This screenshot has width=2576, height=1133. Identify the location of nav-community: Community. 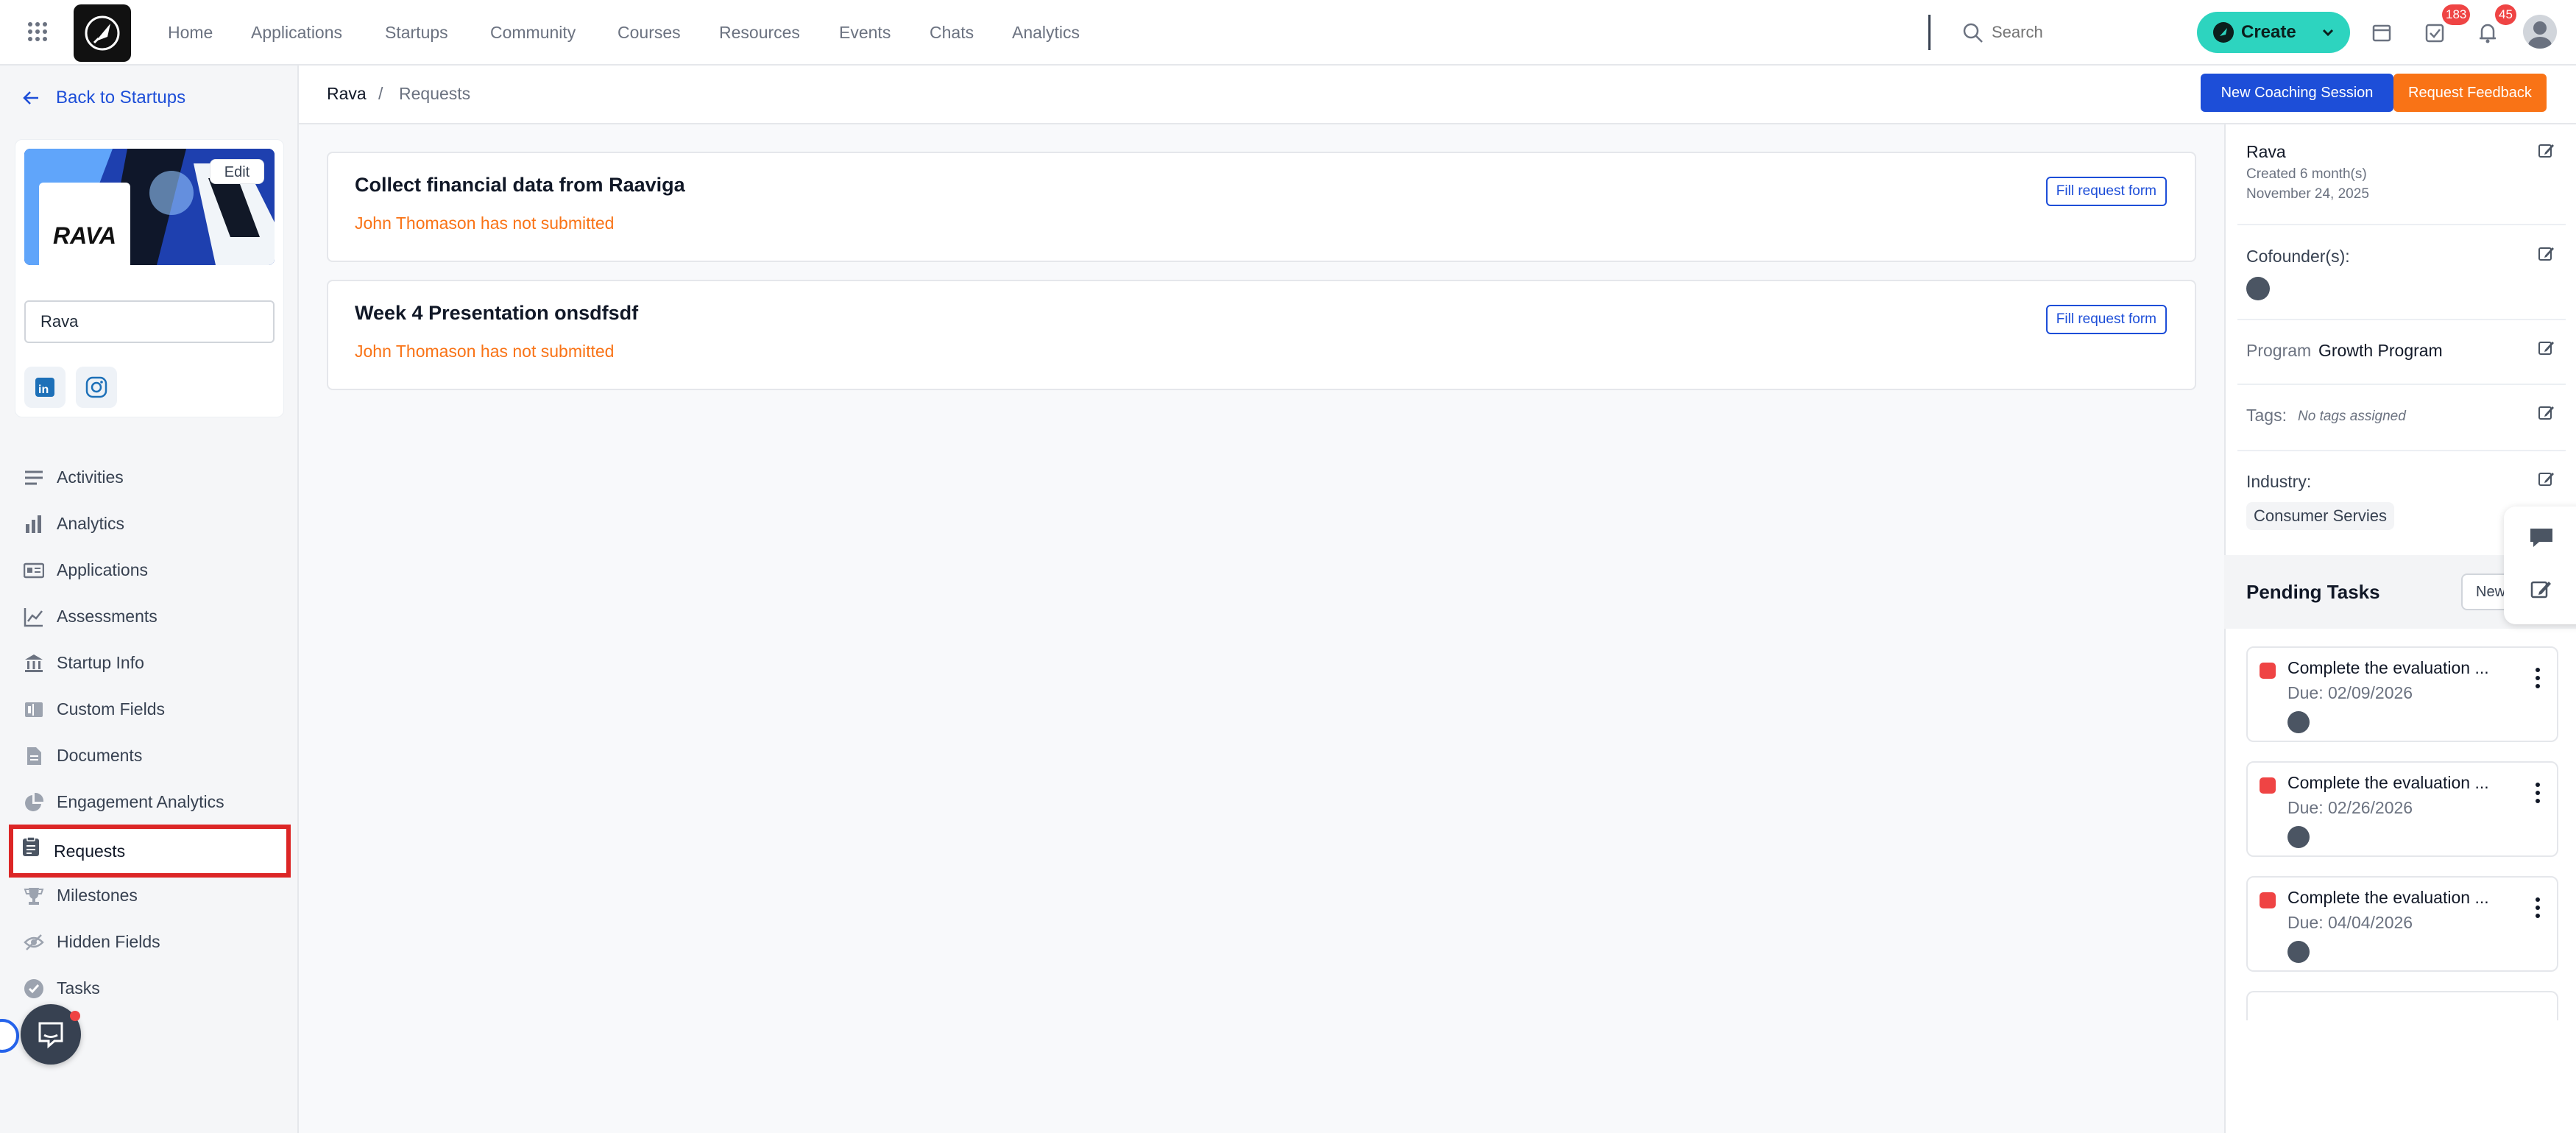
(533, 33).